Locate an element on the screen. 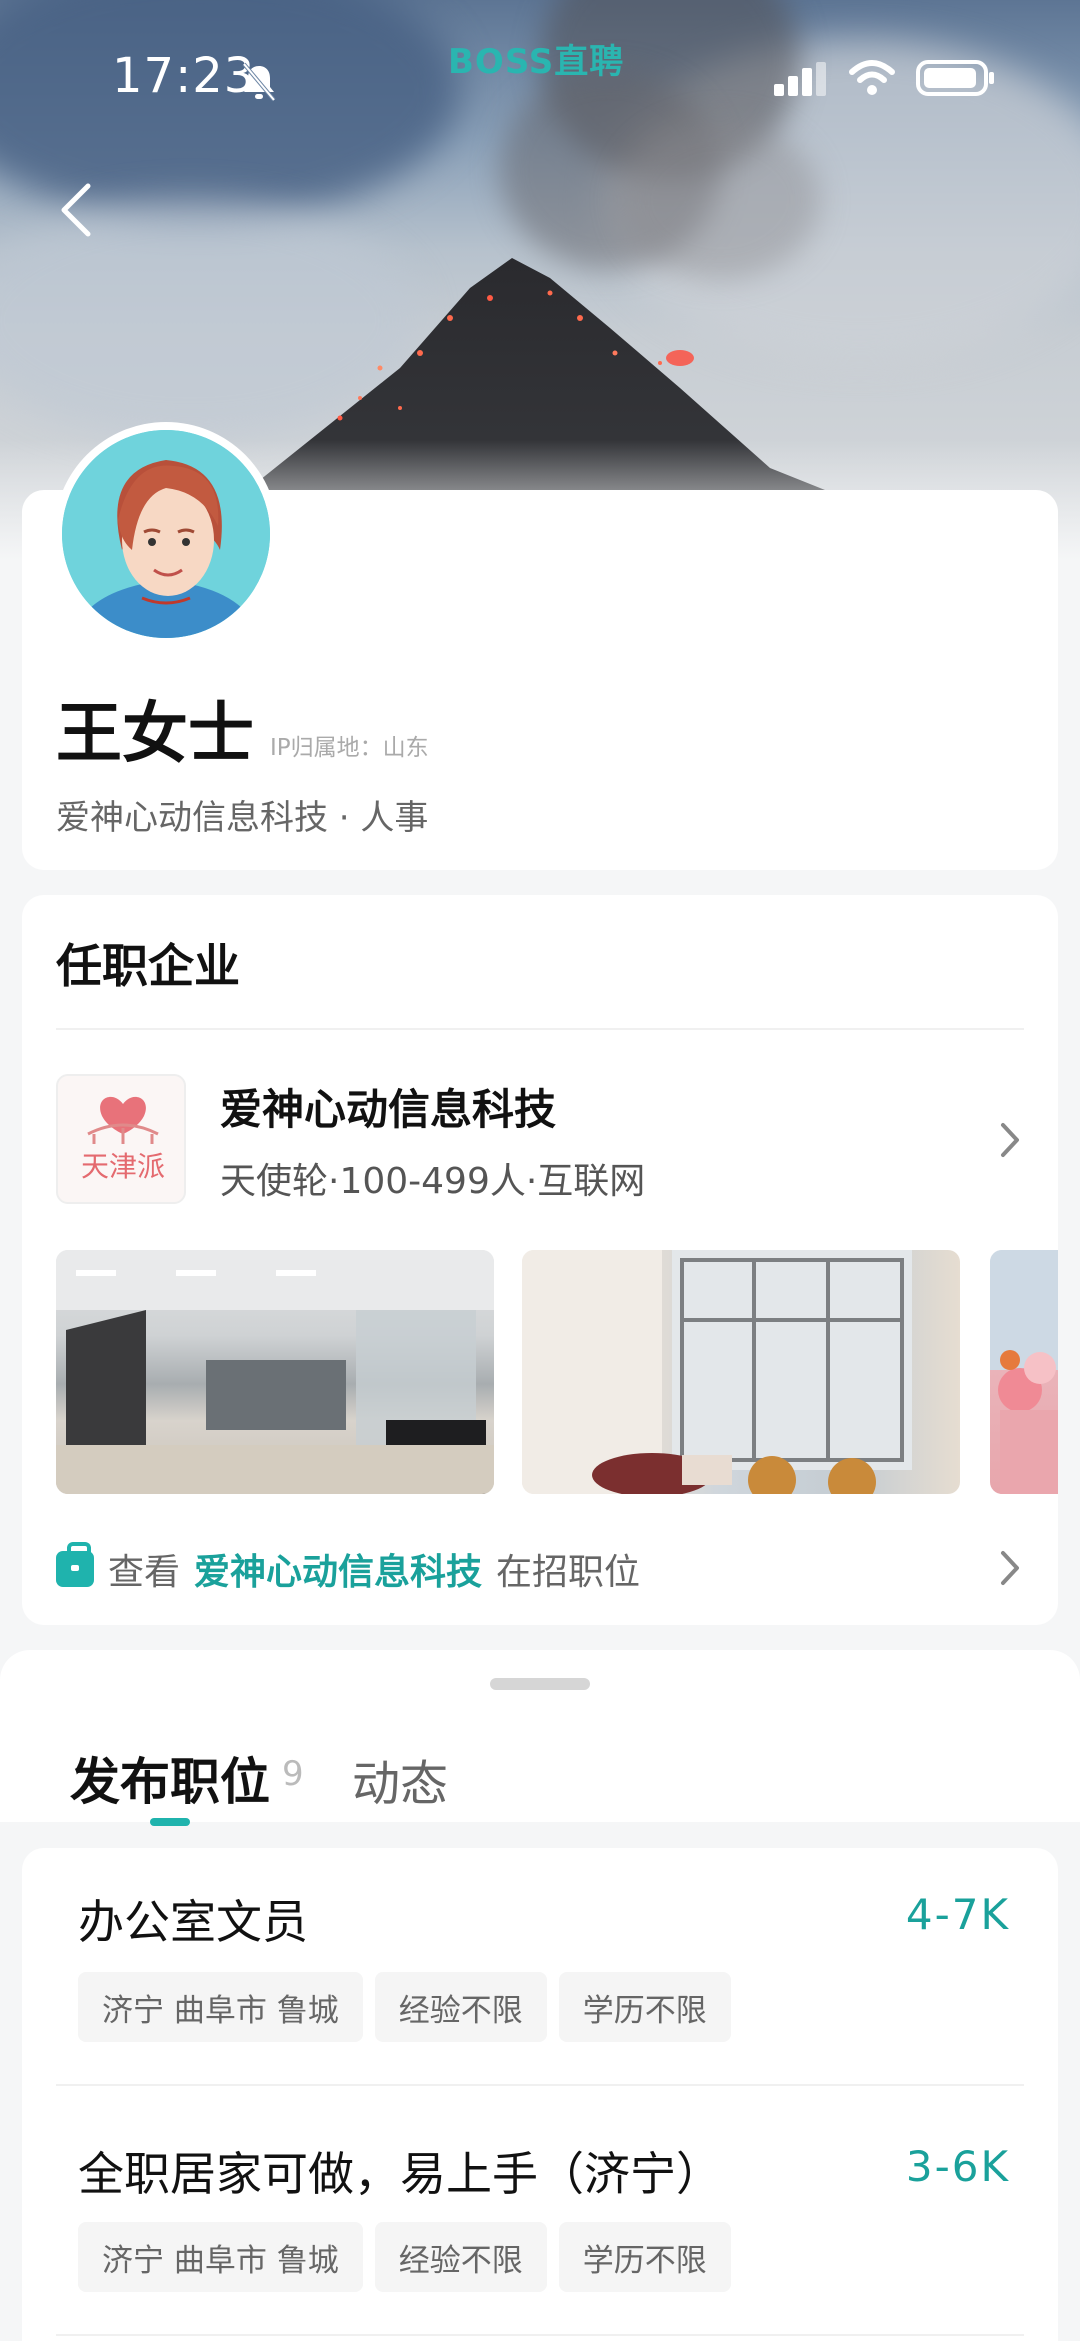  user-role: 爱神心动信息科技 · 人事 is located at coordinates (242, 818).